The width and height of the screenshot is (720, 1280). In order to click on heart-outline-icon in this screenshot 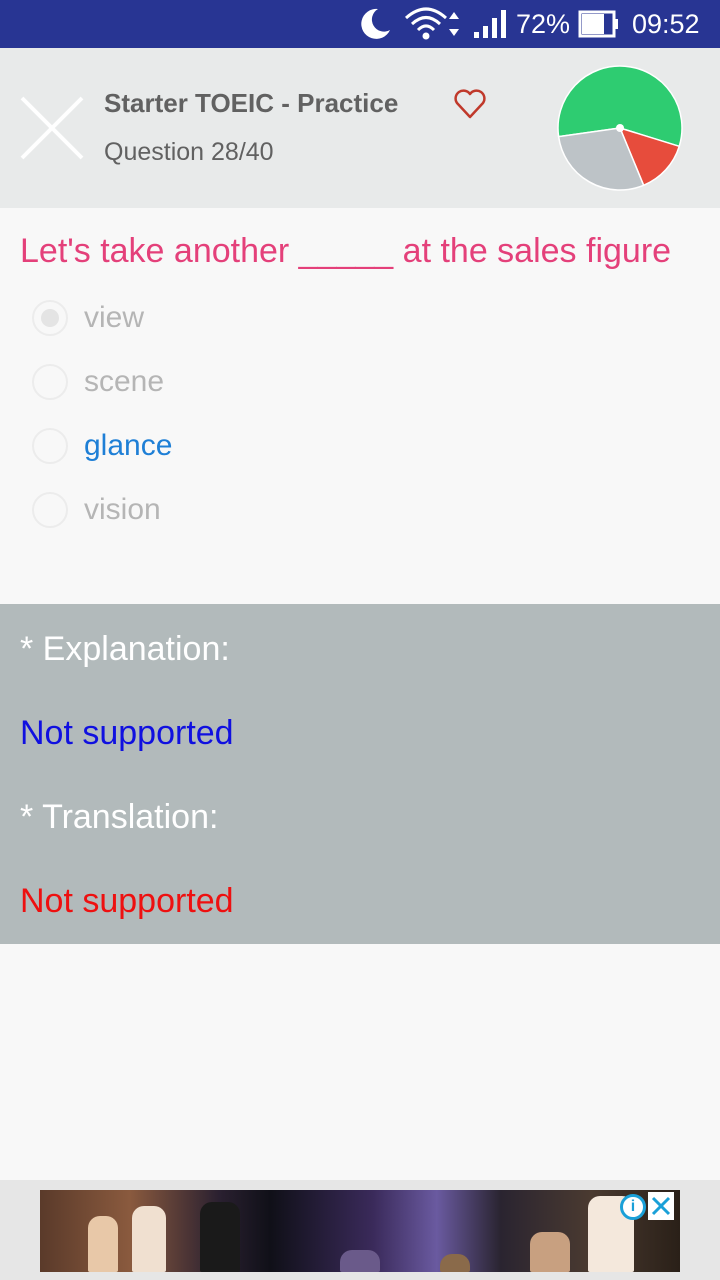, I will do `click(470, 104)`.